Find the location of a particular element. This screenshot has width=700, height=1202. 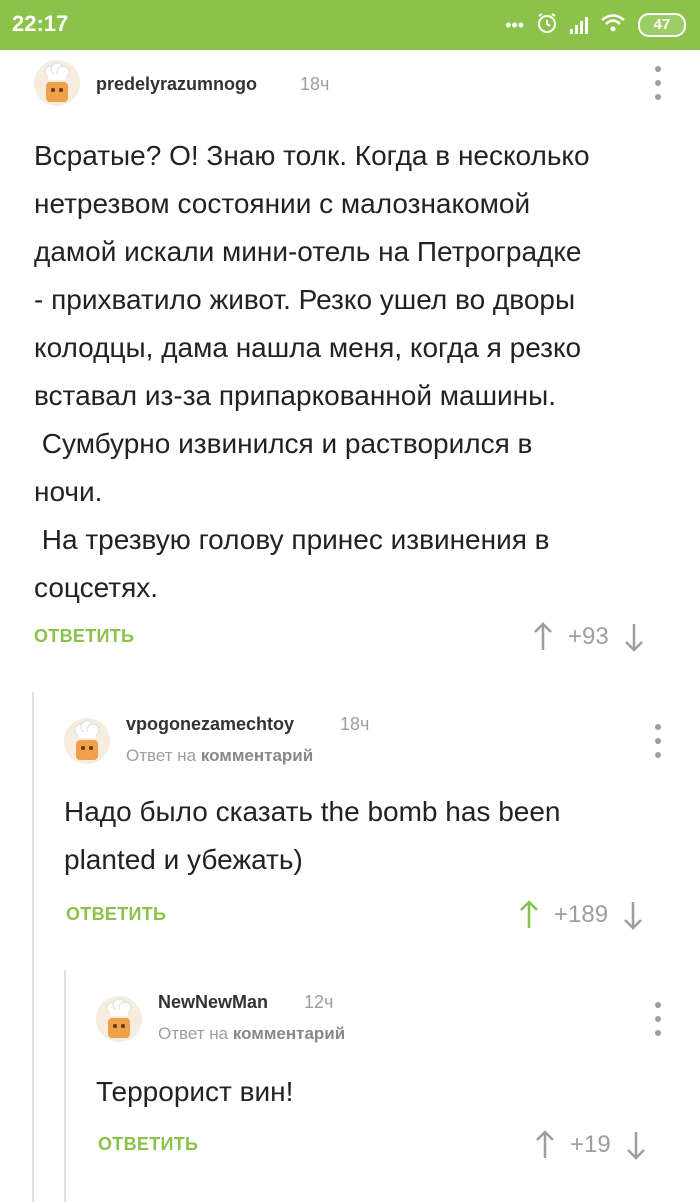

vote-controls: +93 is located at coordinates (588, 637).